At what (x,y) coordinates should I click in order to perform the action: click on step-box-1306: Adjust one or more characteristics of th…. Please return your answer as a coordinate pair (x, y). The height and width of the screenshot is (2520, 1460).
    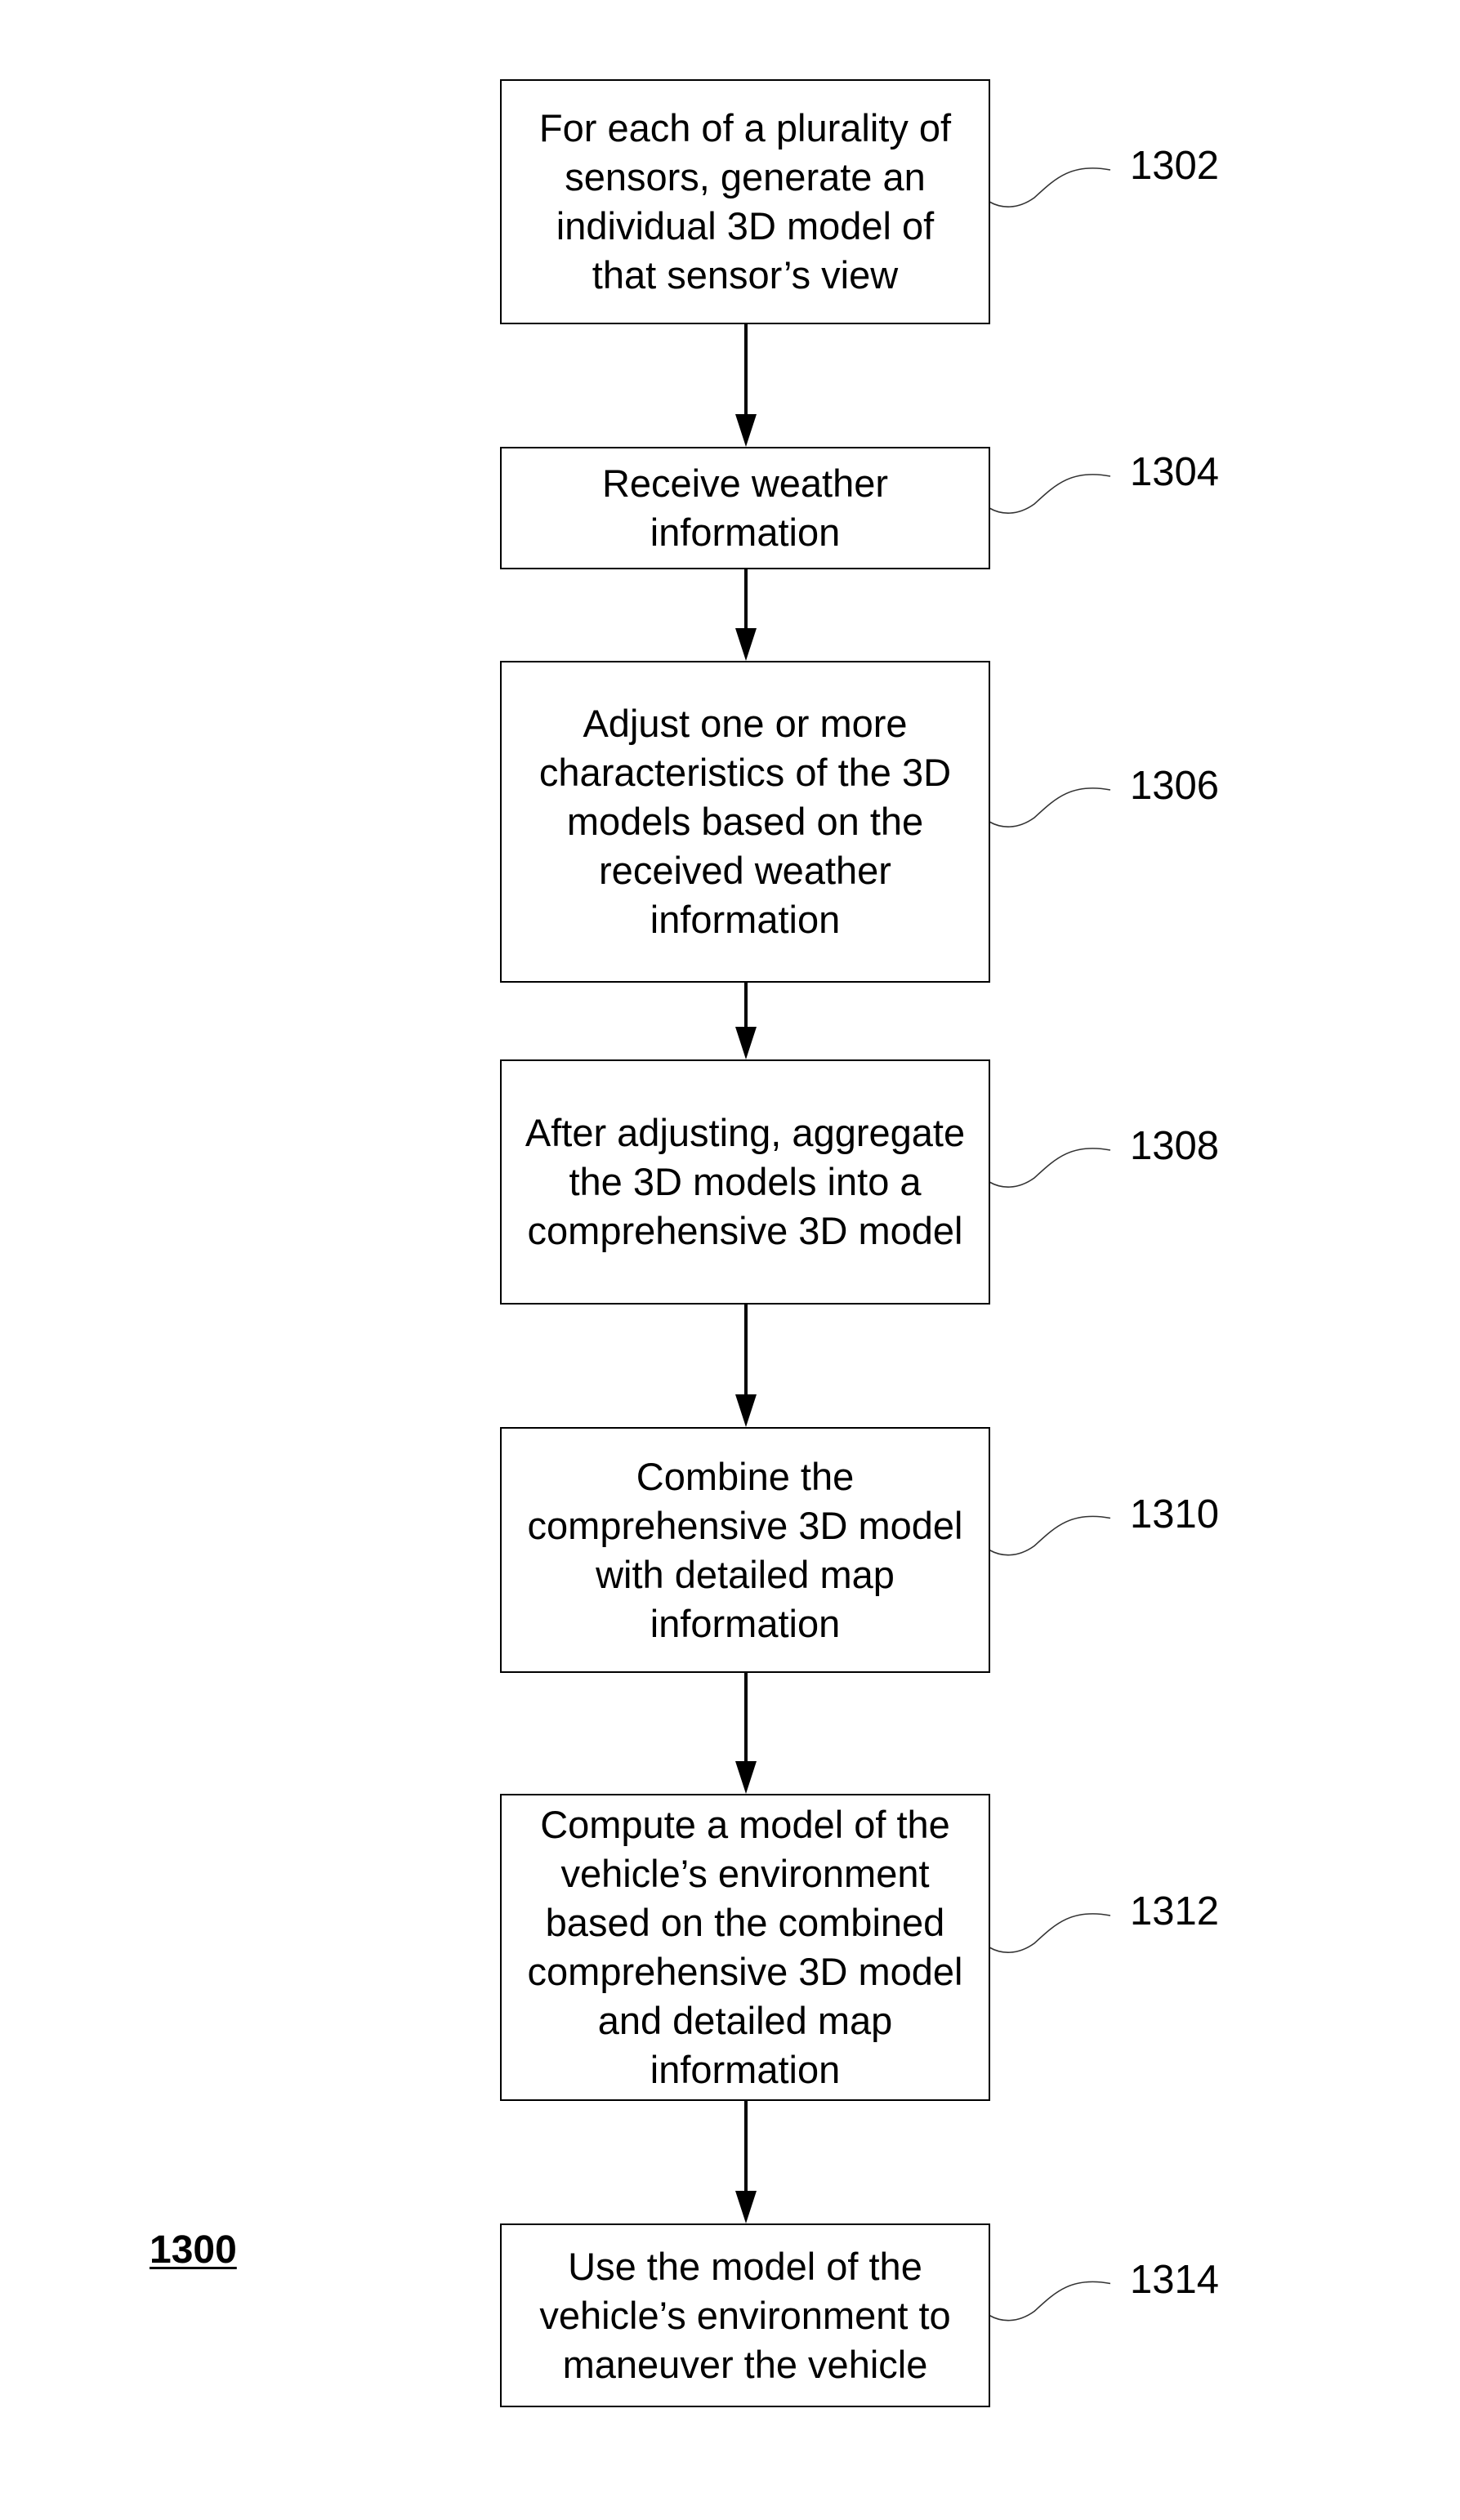
    Looking at the image, I should click on (745, 822).